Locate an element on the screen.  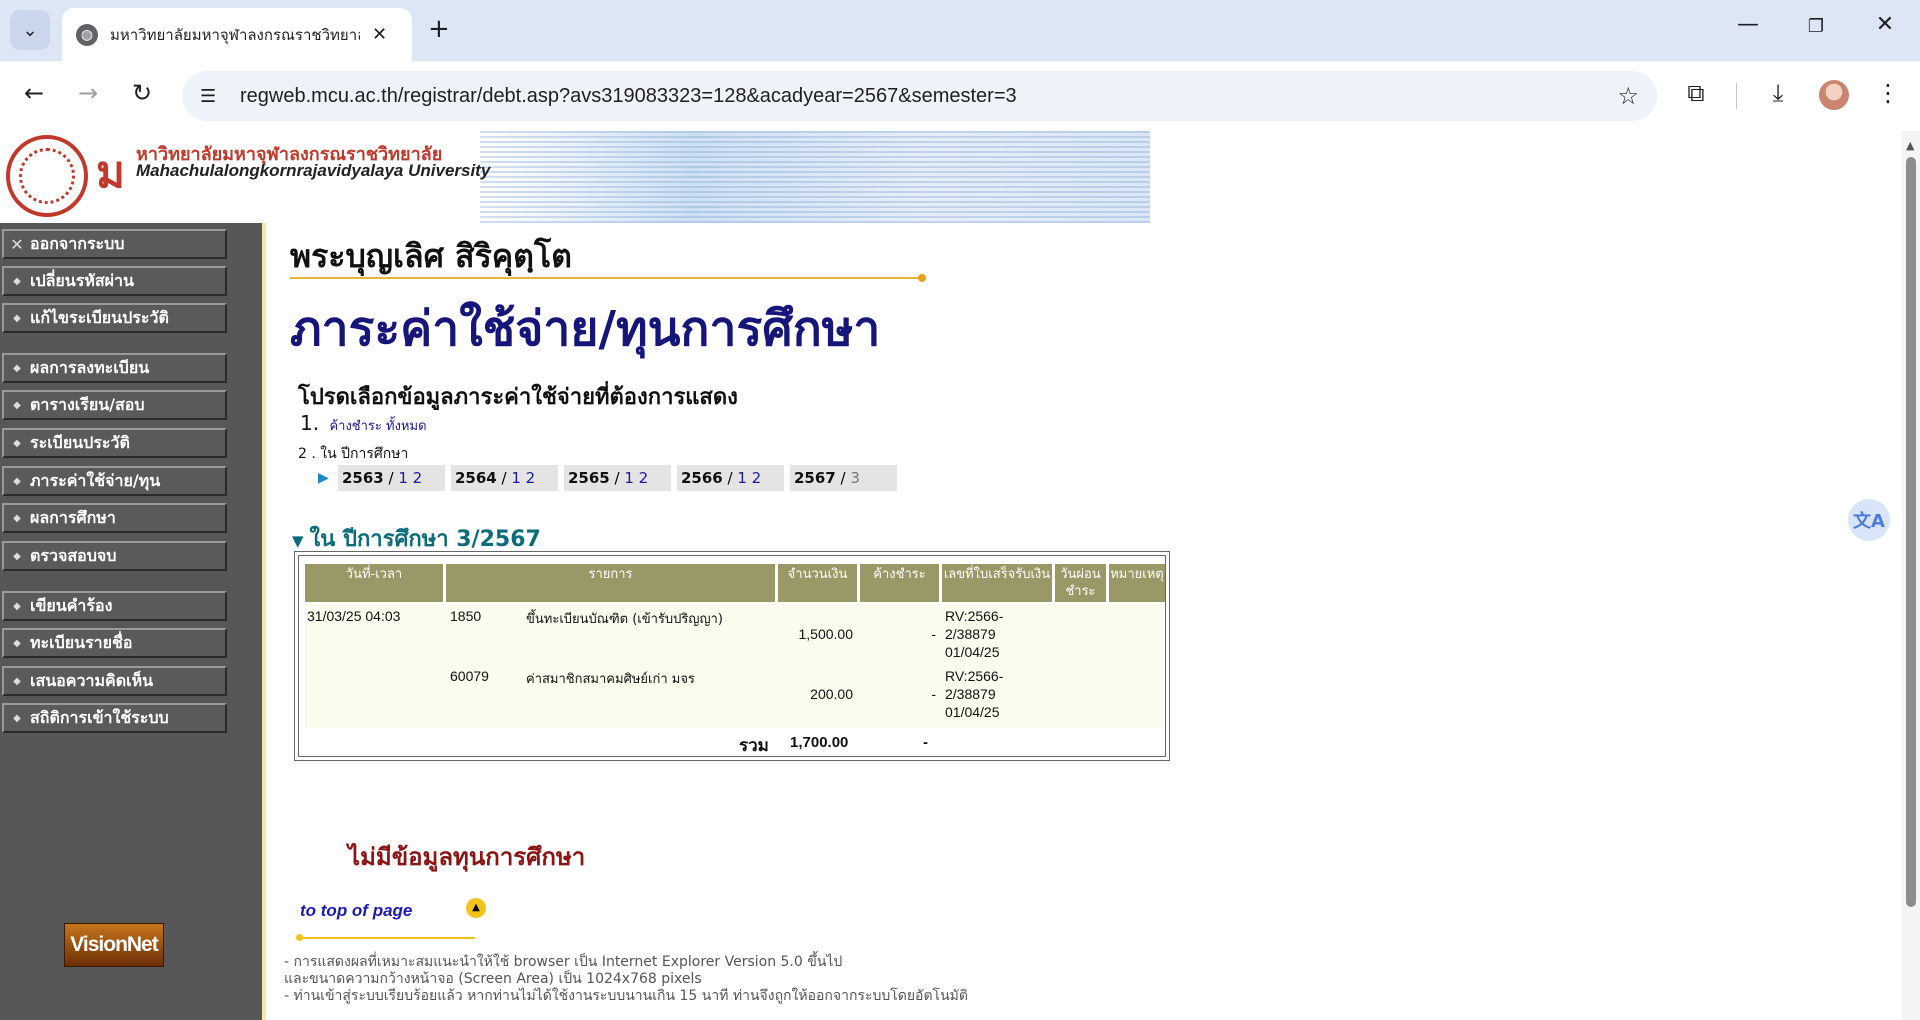
total-outstanding: - is located at coordinates (925, 742).